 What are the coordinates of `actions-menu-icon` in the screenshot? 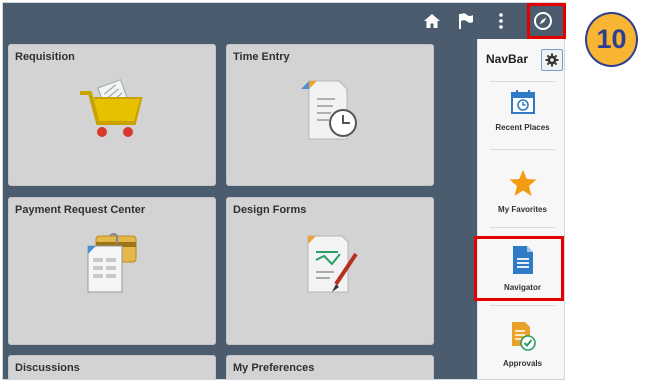 It's located at (501, 21).